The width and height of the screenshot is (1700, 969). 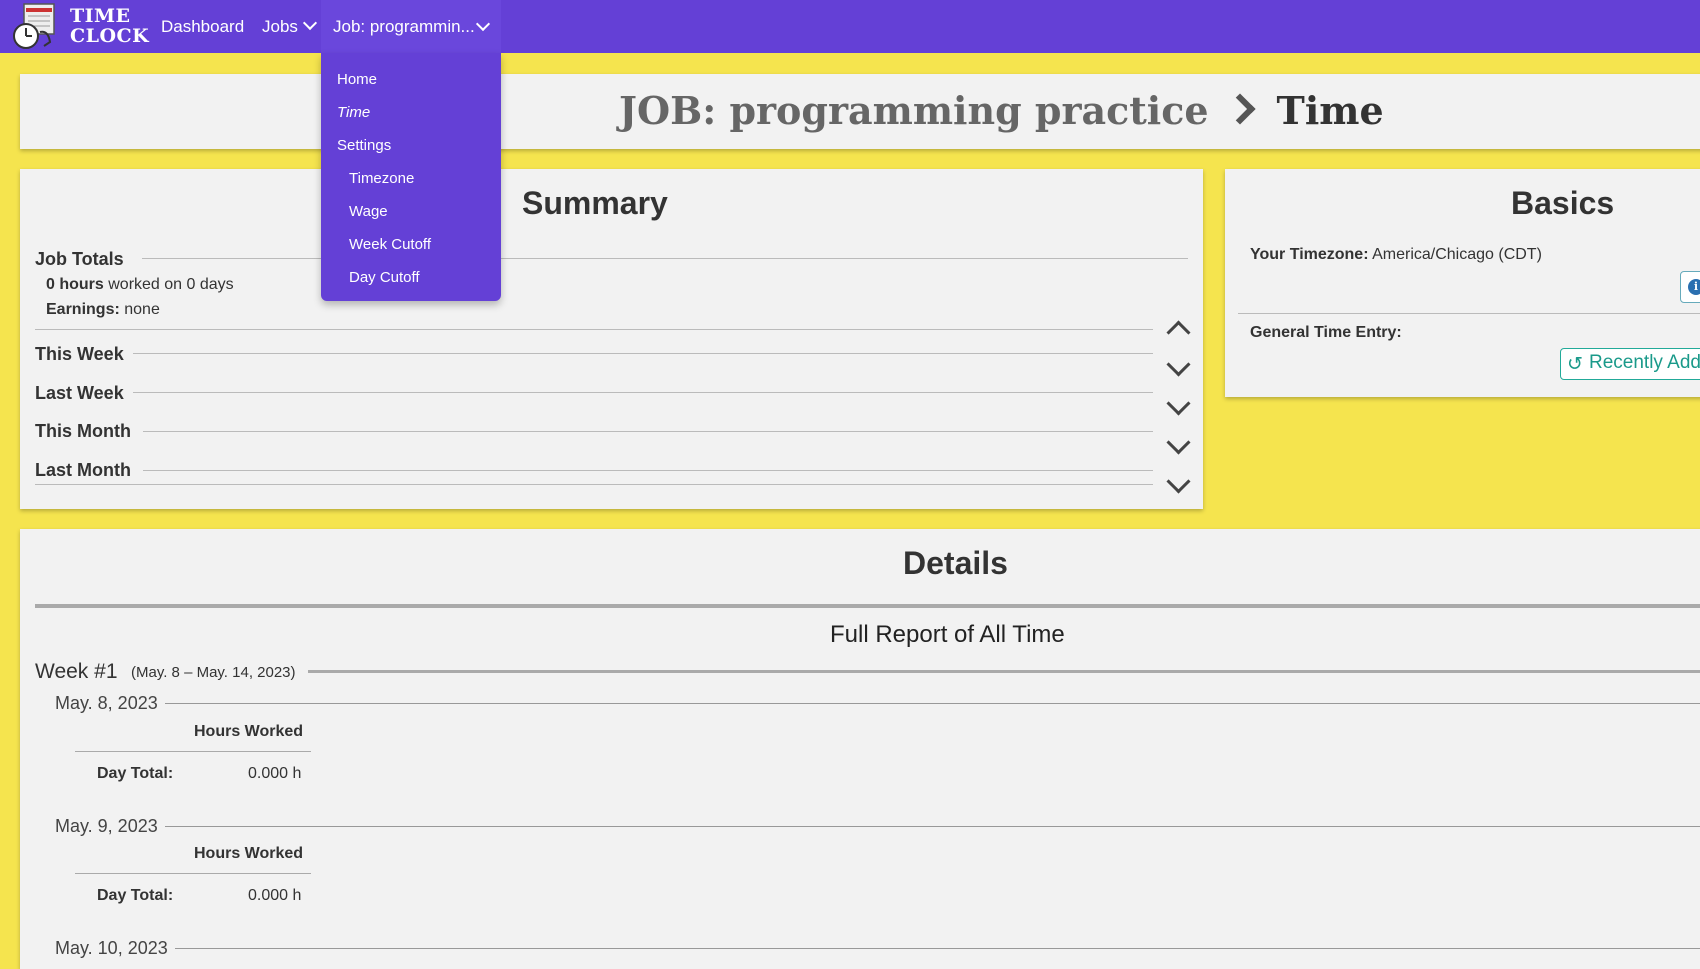 I want to click on history-icon: ↺, so click(x=1575, y=364).